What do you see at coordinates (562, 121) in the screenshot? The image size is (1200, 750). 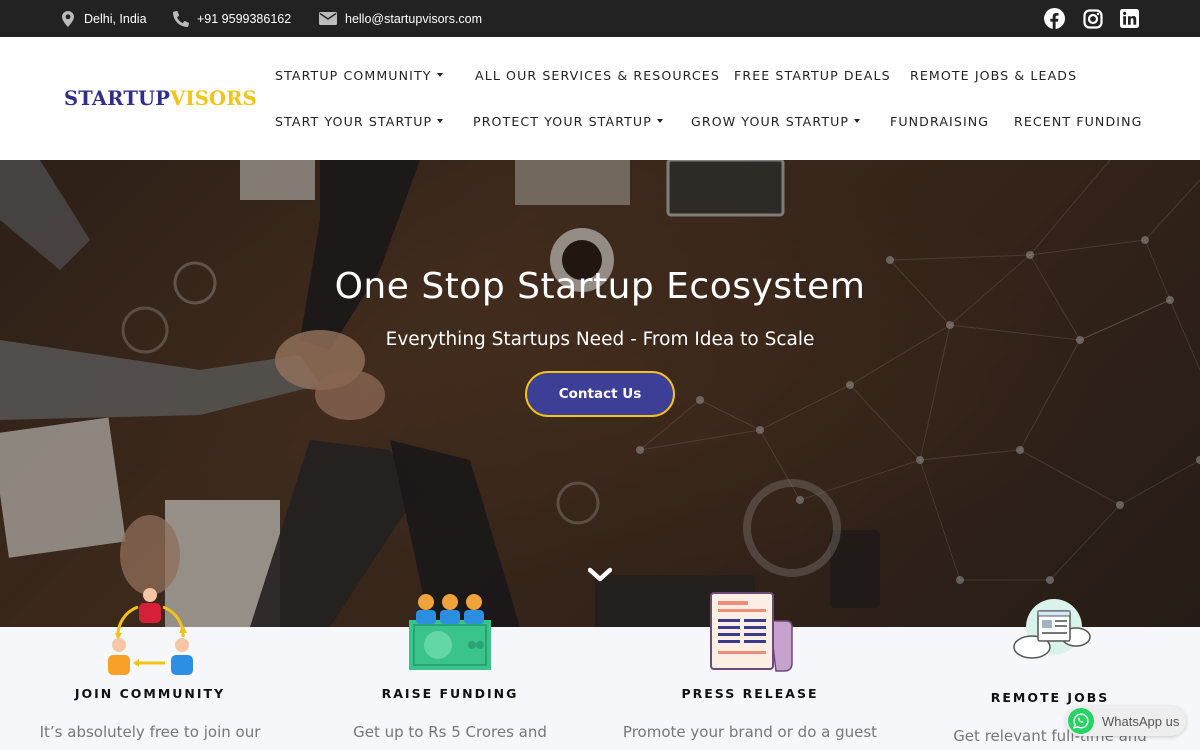 I see `nav-label: PROTECT YOUR STARTUP` at bounding box center [562, 121].